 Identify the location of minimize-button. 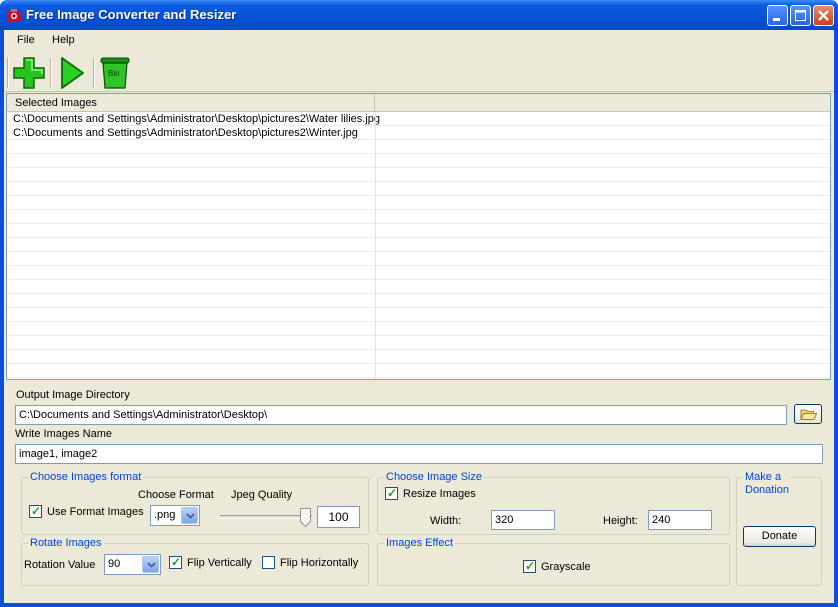
(777, 15).